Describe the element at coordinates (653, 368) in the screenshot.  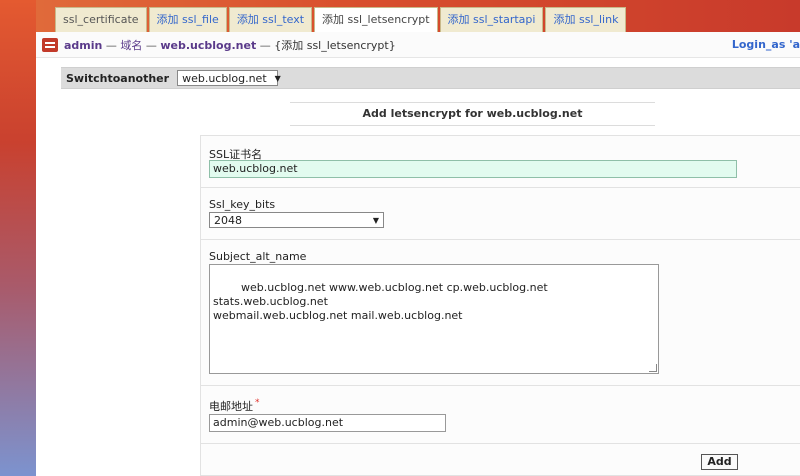
I see `resize-handle-icon` at that location.